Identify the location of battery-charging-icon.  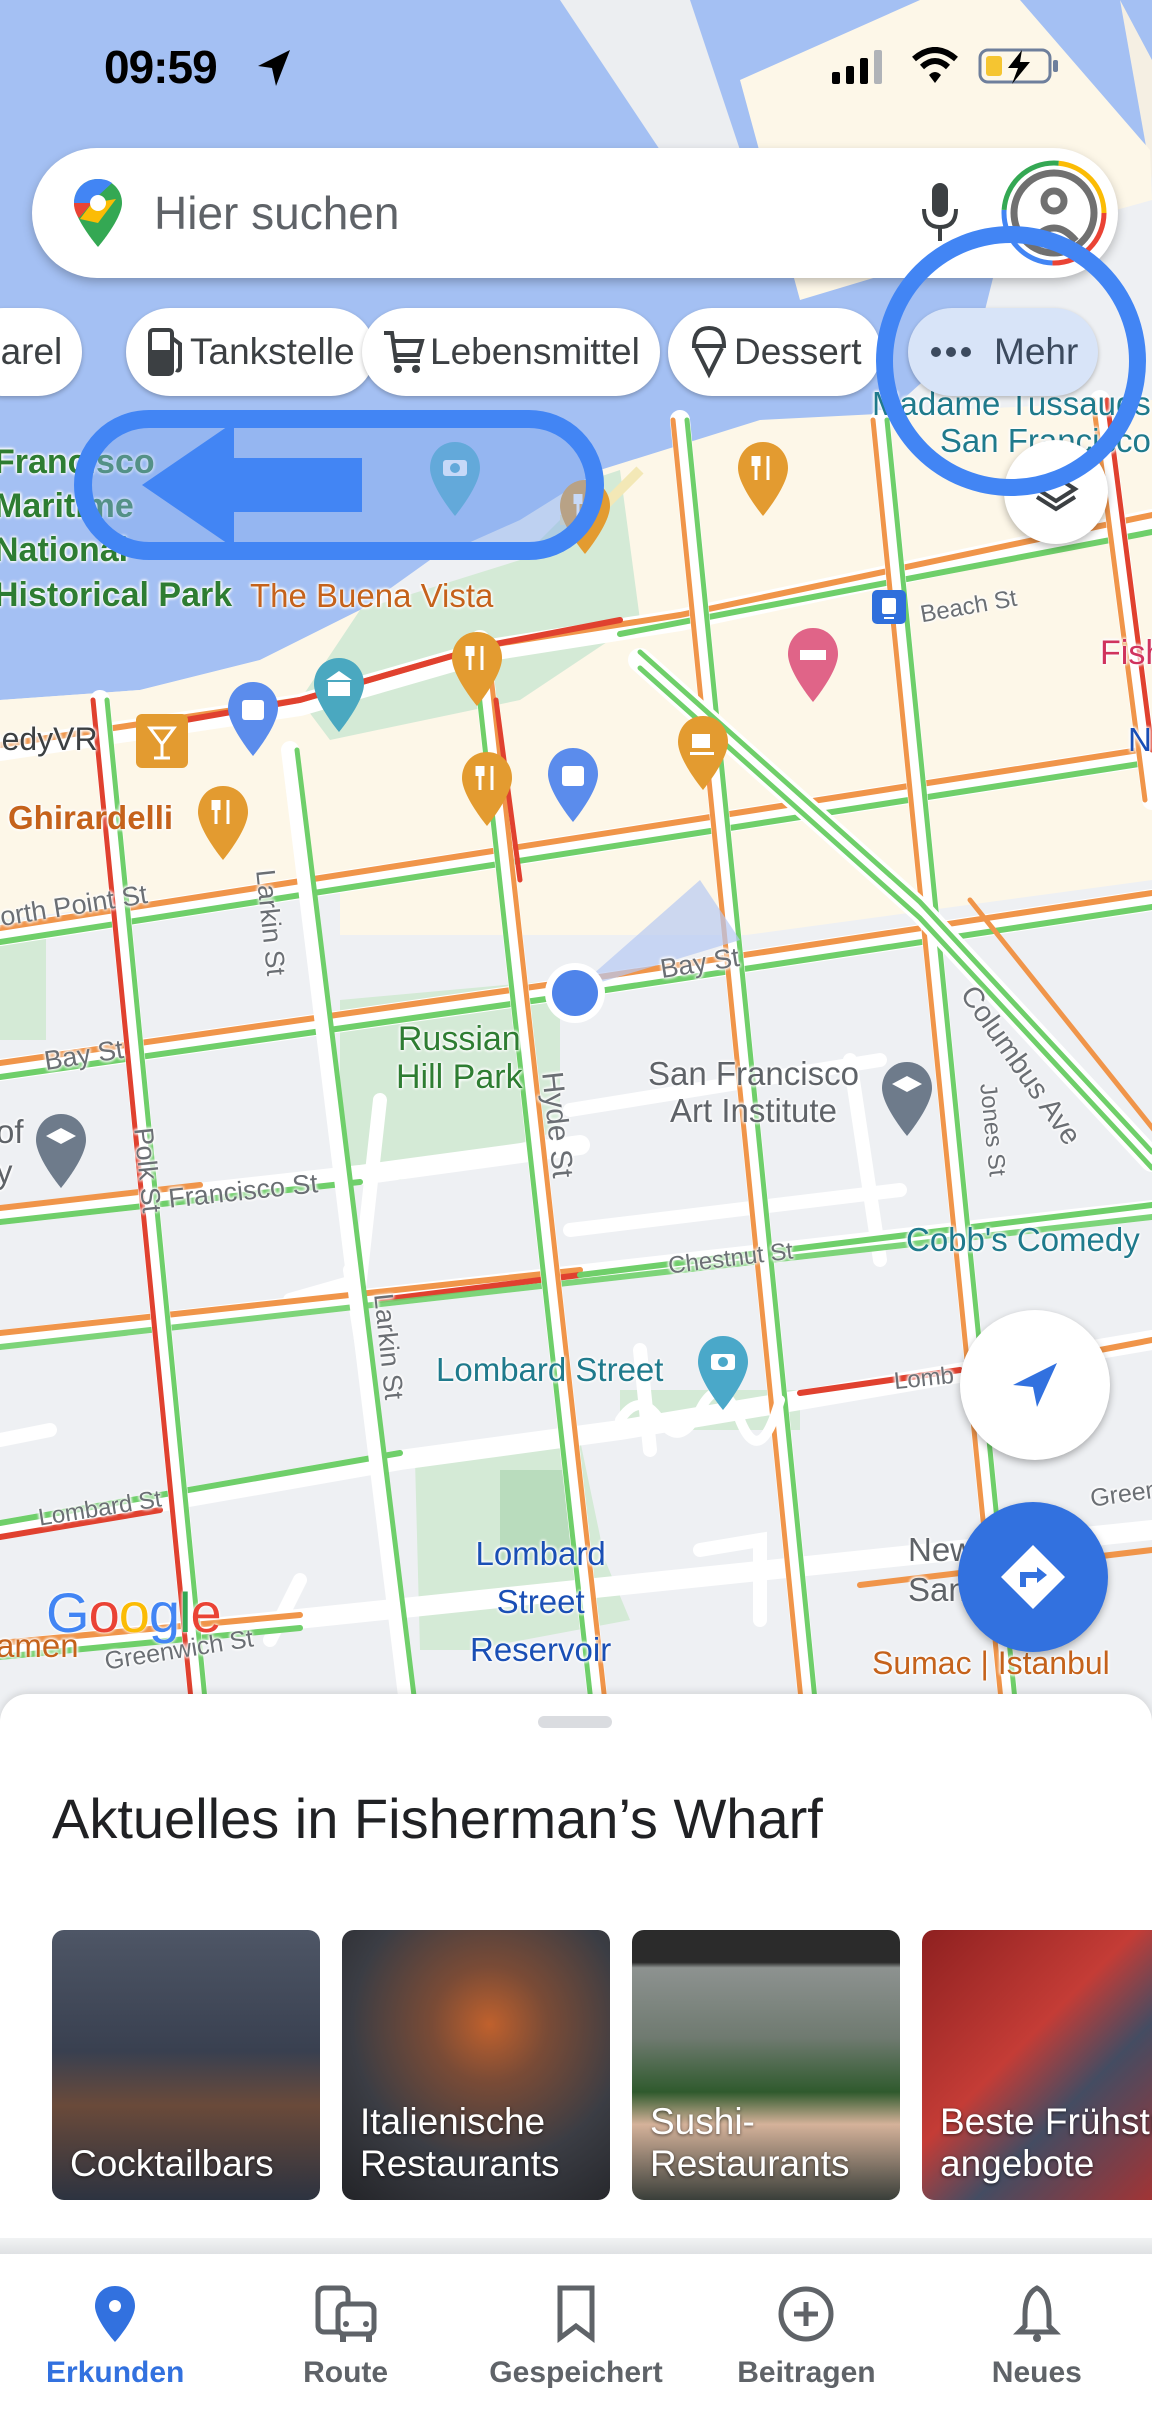
(1018, 66).